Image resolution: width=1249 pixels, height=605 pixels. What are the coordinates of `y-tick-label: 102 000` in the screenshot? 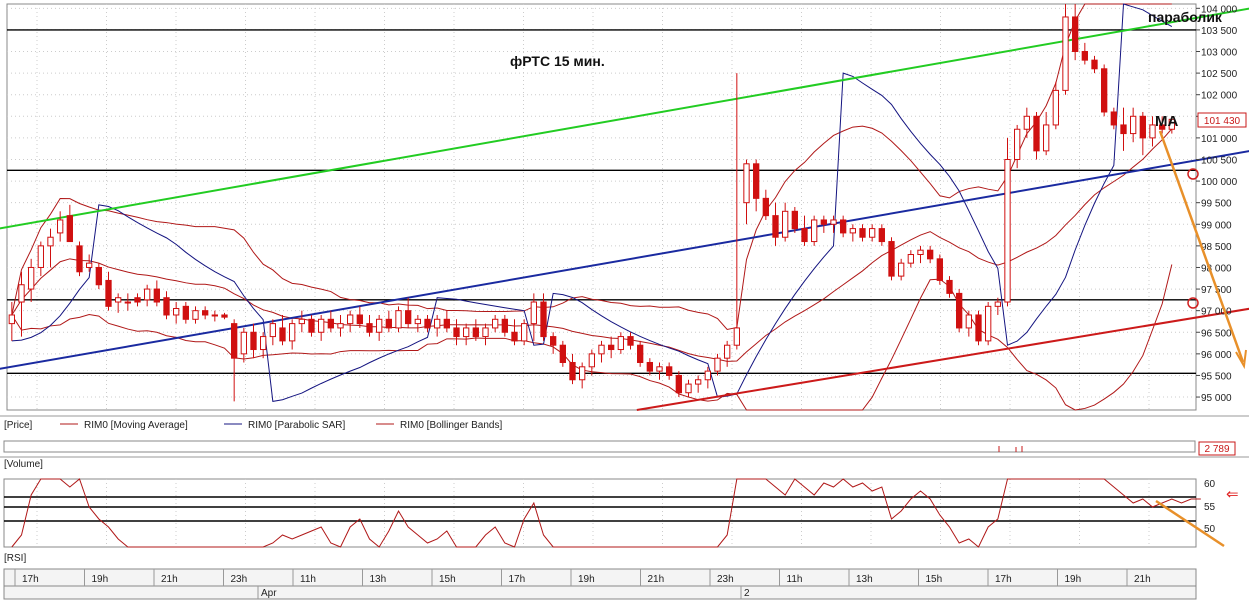 It's located at (1219, 96).